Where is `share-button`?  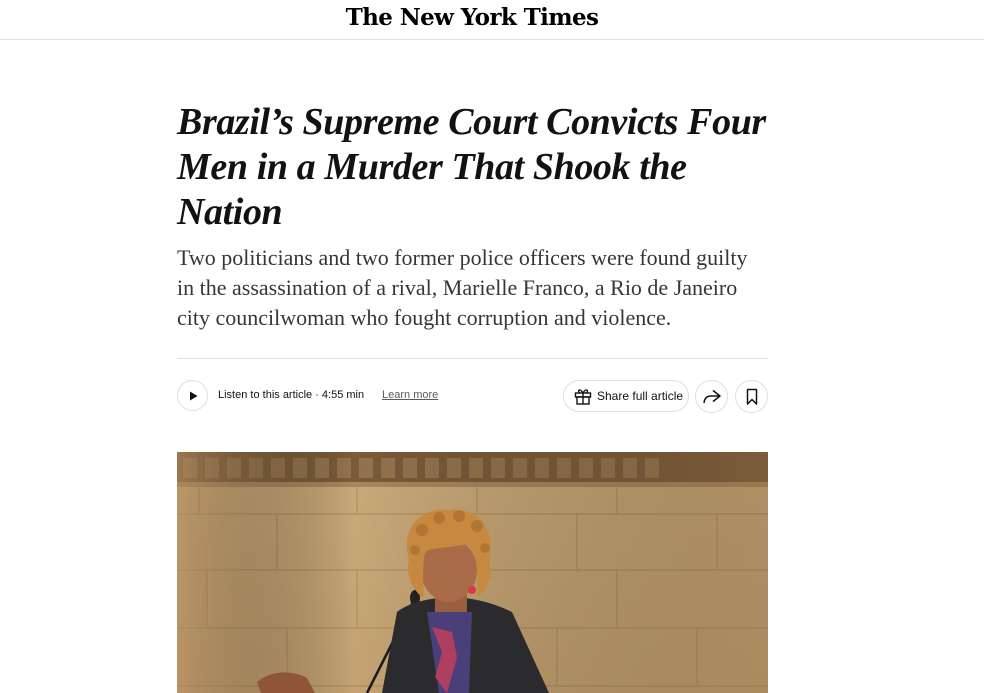
share-button is located at coordinates (711, 396).